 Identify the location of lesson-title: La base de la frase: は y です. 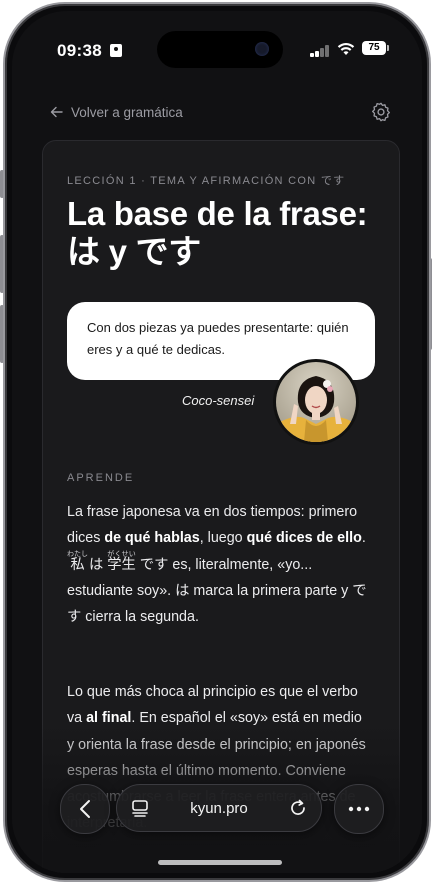
(227, 233).